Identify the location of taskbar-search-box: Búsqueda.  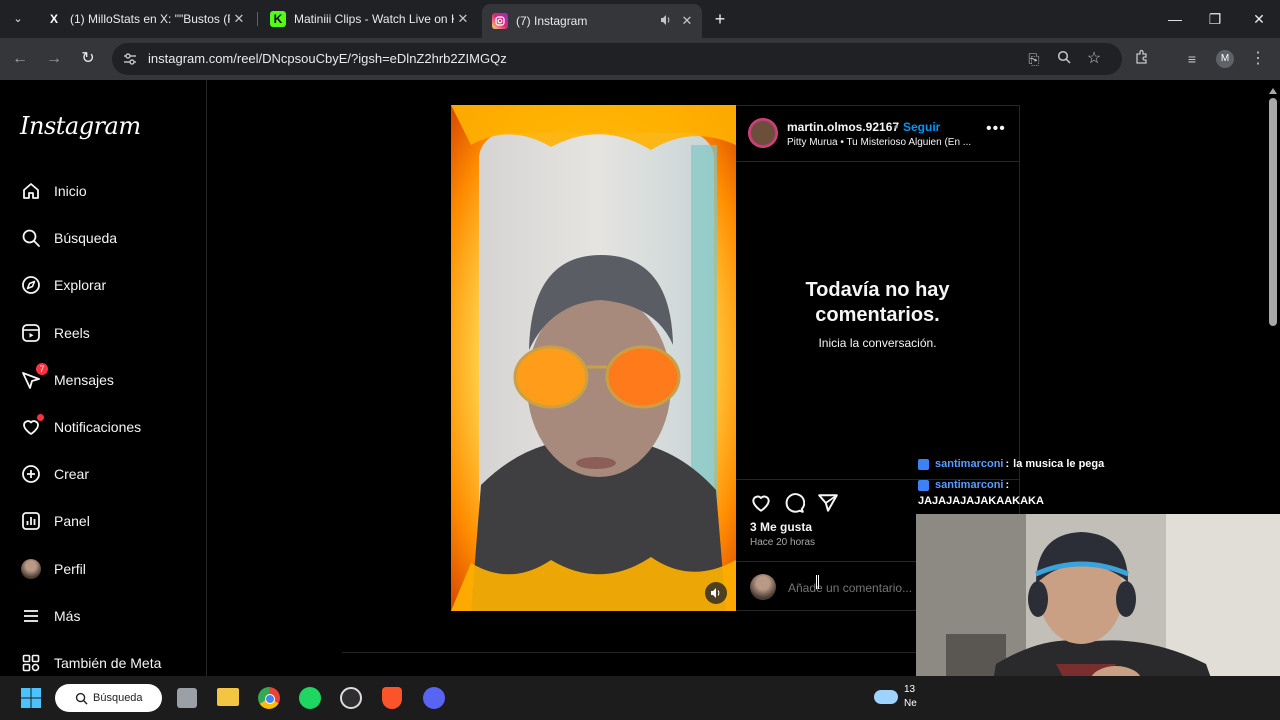
(108, 698).